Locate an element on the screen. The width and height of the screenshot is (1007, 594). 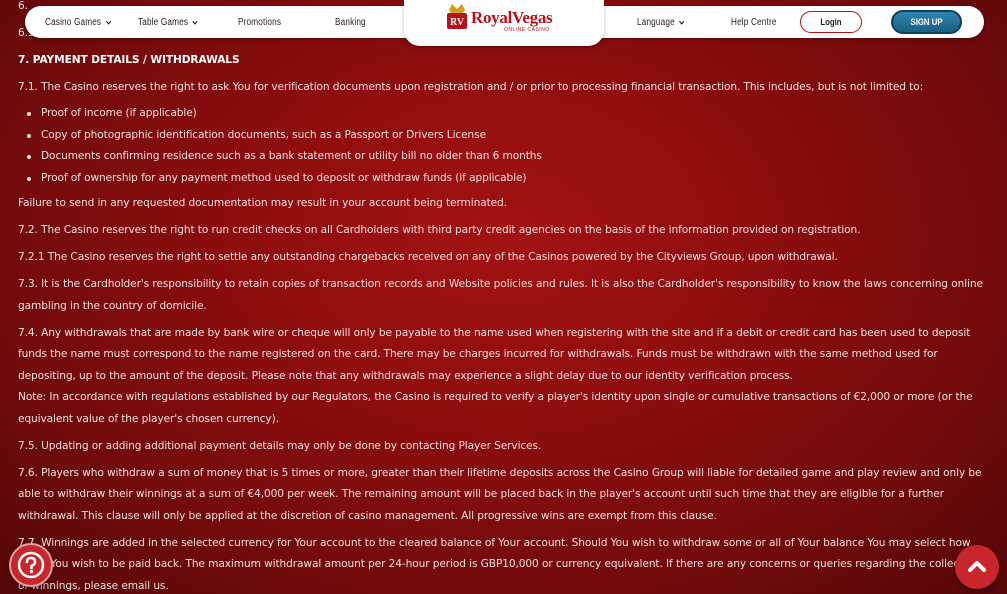
logo-mark: RV is located at coordinates (457, 22).